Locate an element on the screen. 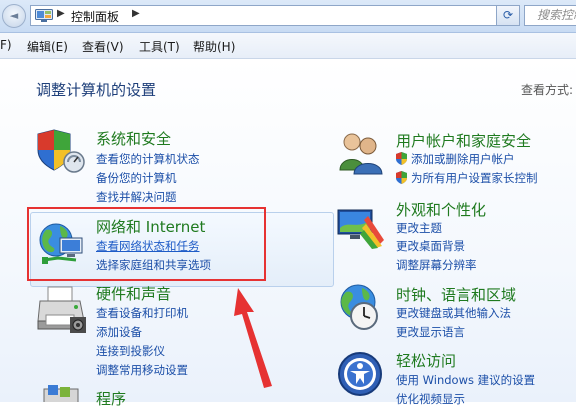 The width and height of the screenshot is (576, 409). address-toolbar: ◄ ▶ 控制面板 ▶ ▾ ⟳ 搜索控制面板 is located at coordinates (288, 16).